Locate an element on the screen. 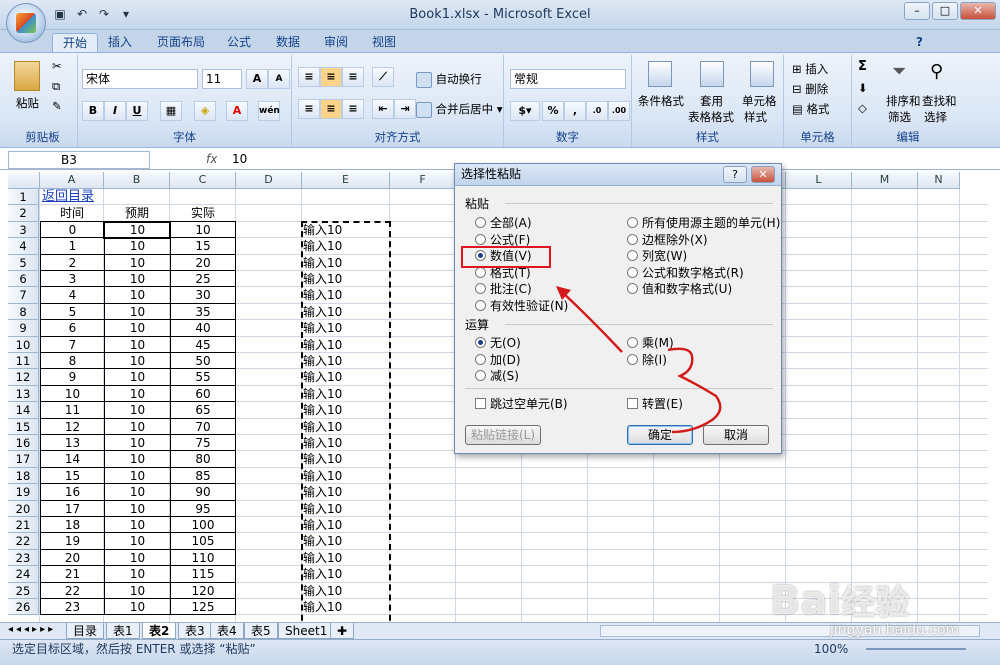  currency-icon: $▾ is located at coordinates (525, 111).